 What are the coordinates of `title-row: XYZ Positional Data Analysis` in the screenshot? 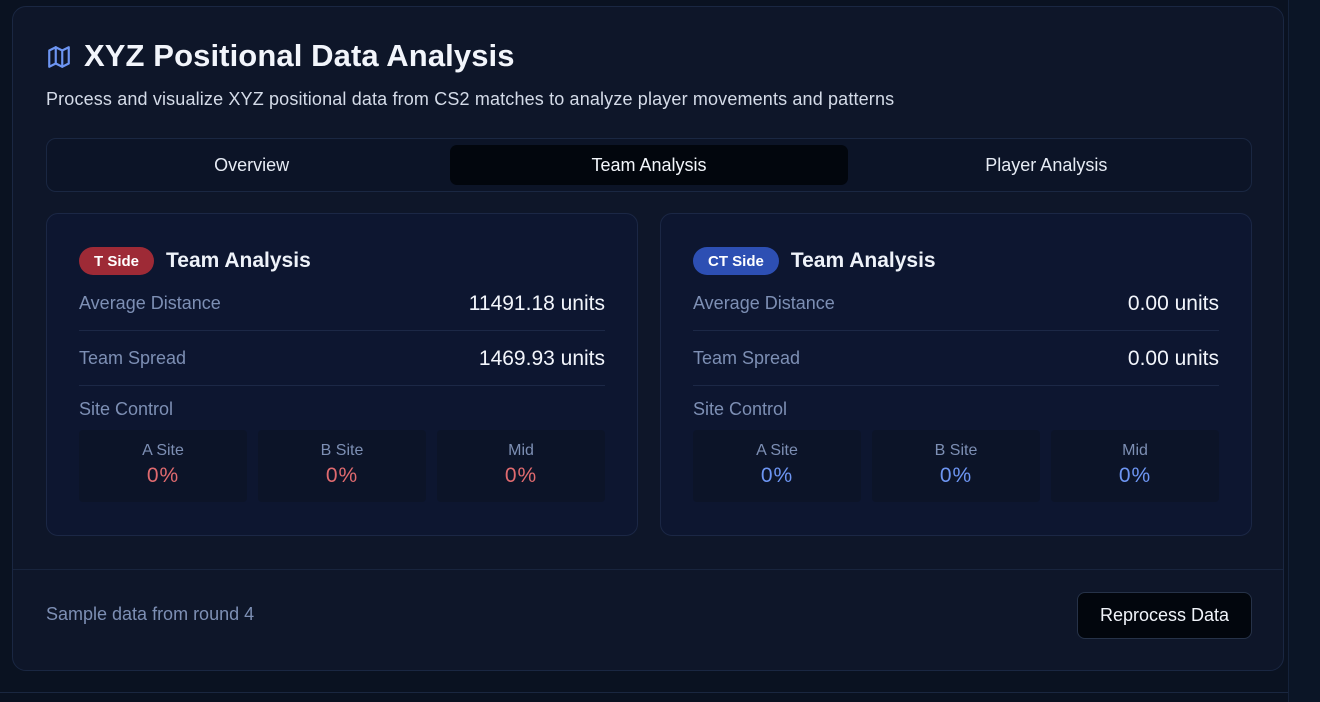 It's located at (648, 56).